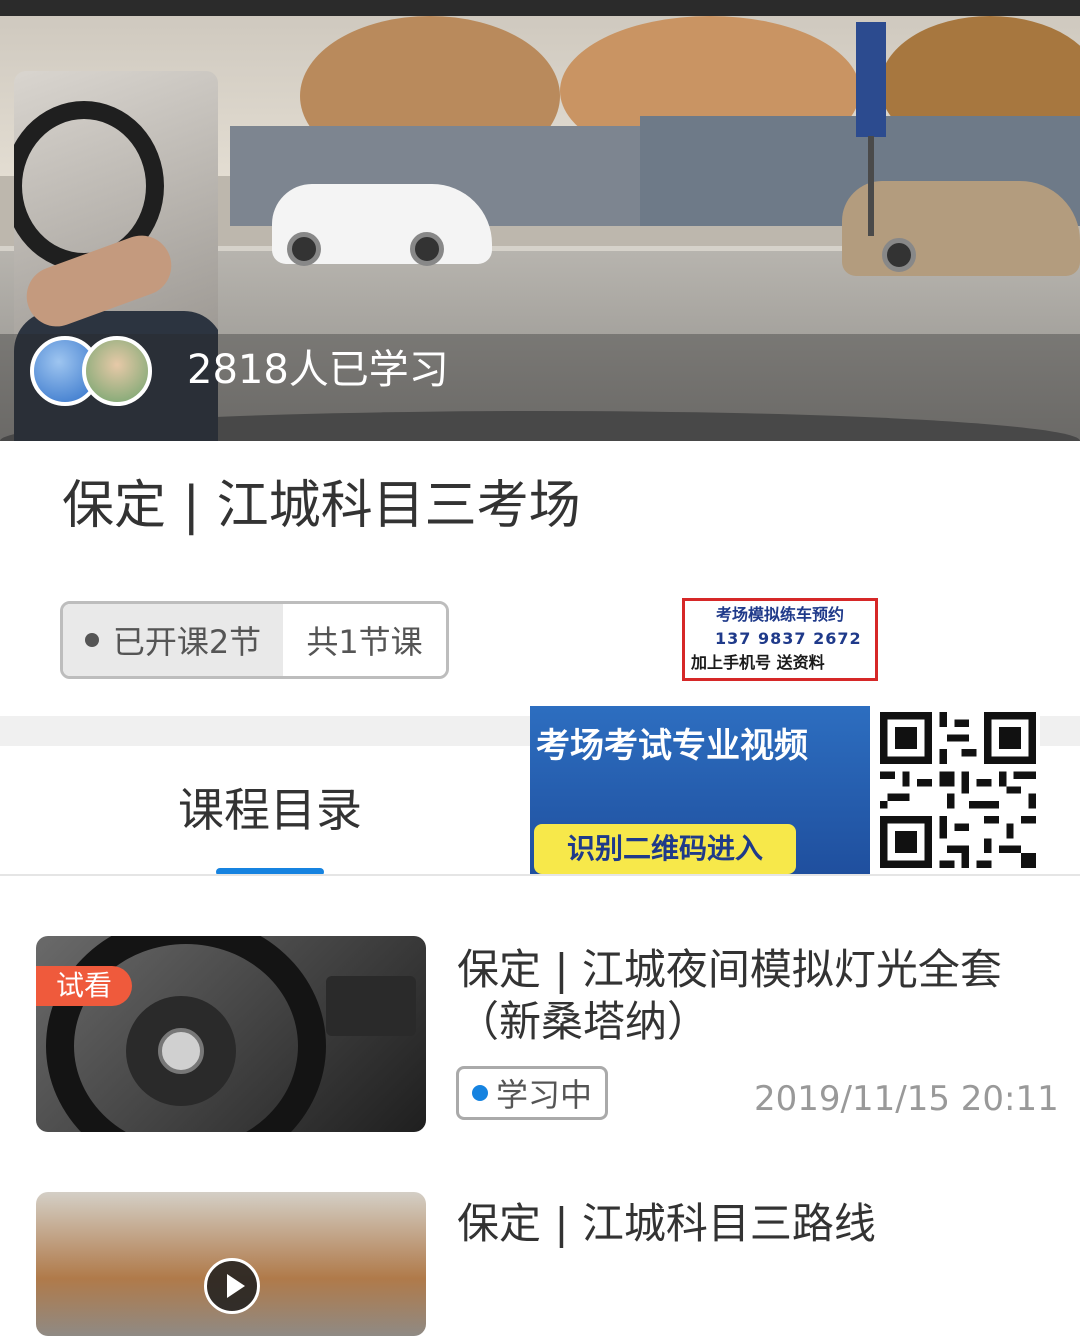 The height and width of the screenshot is (1336, 1080). What do you see at coordinates (540, 8) in the screenshot?
I see `status-bar` at bounding box center [540, 8].